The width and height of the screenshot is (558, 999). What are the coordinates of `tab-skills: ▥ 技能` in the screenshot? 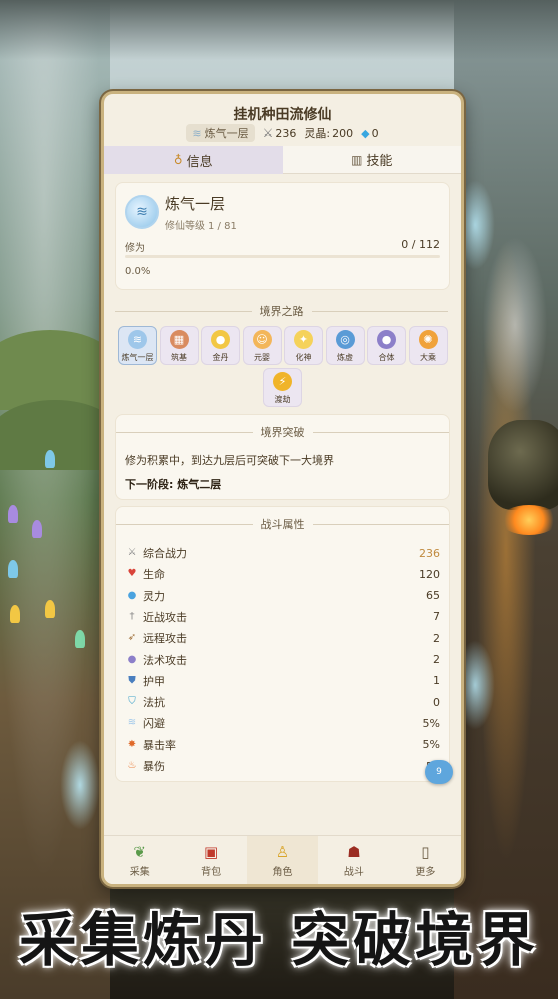 It's located at (371, 160).